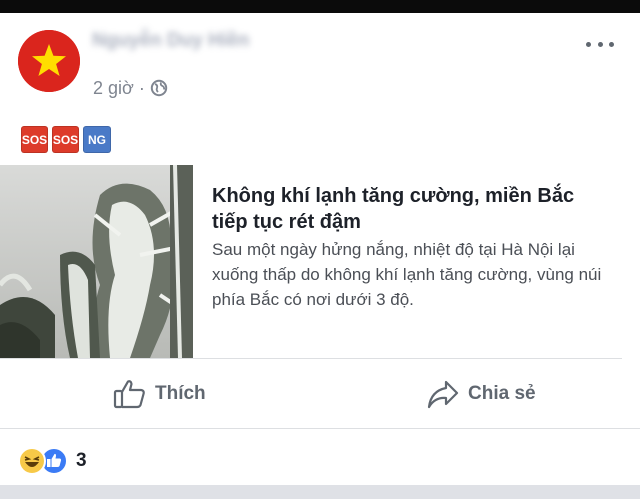 The image size is (640, 499). Describe the element at coordinates (502, 393) in the screenshot. I see `share-label: Chia sẻ` at that location.